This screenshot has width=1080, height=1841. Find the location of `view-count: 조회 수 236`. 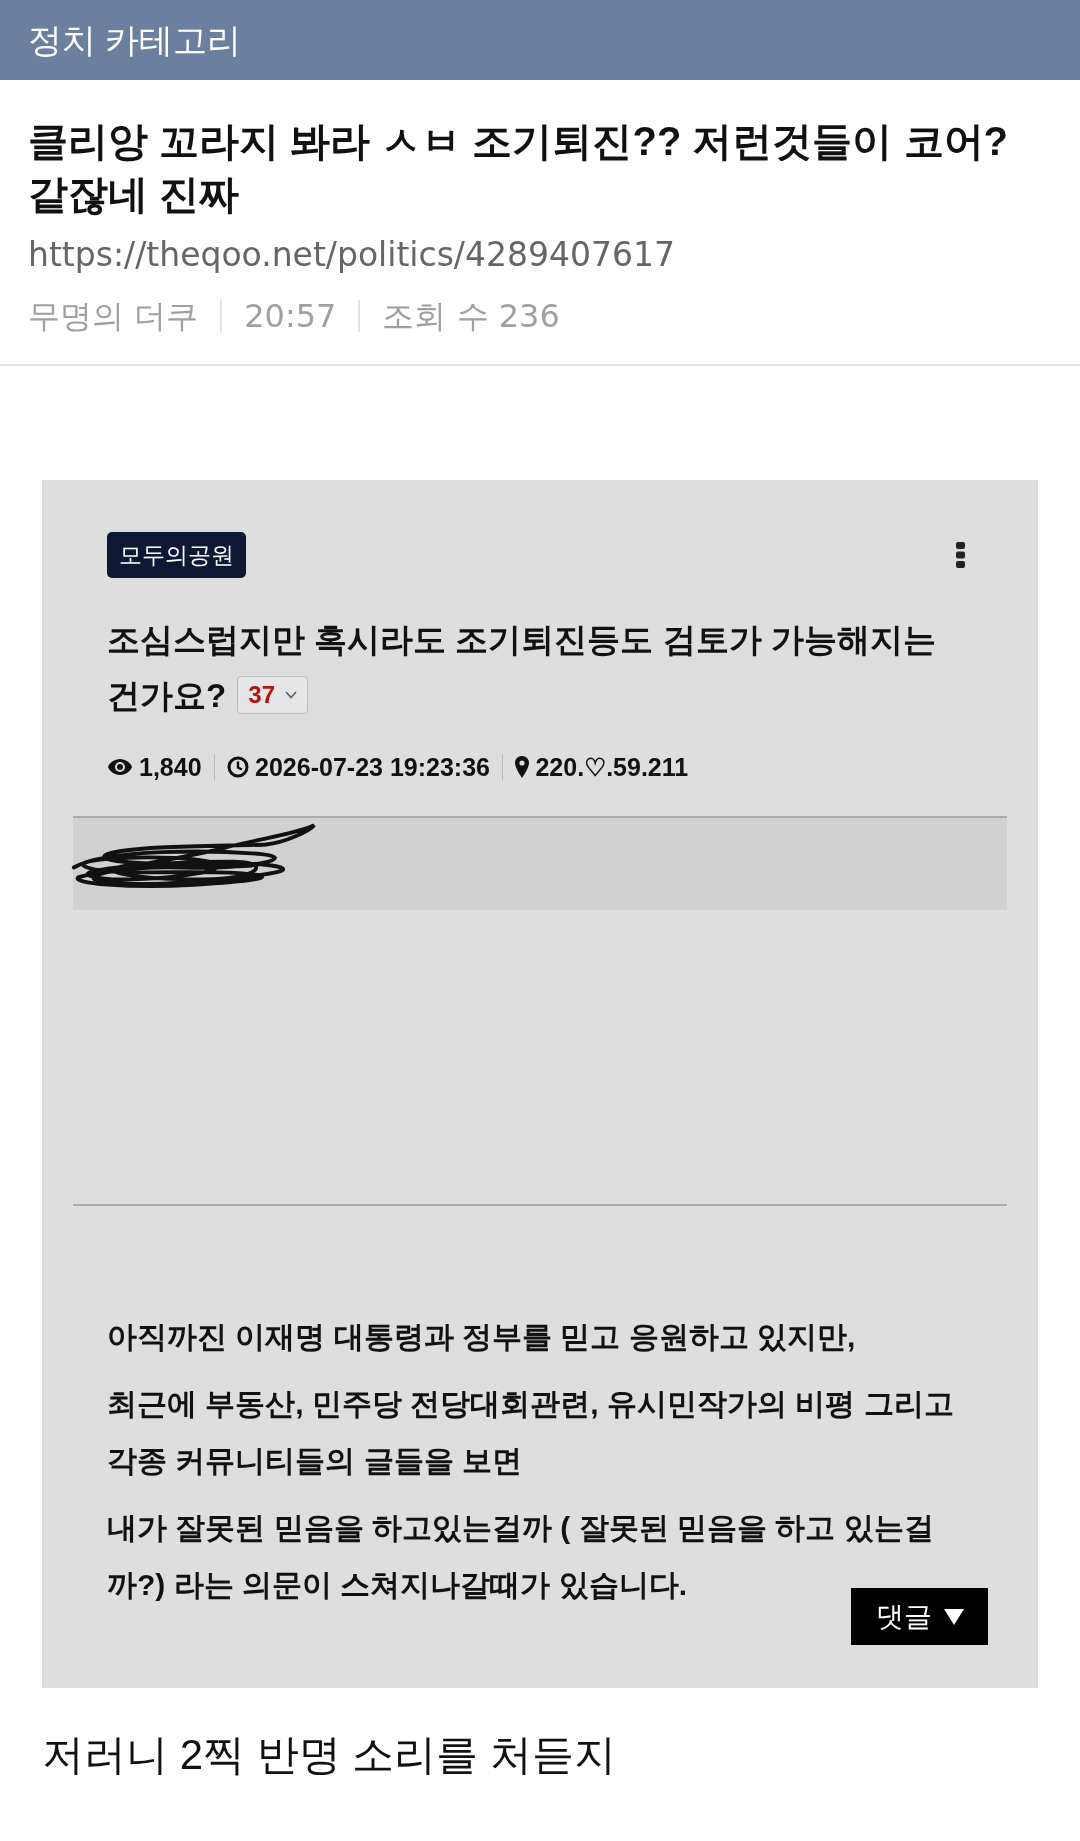

view-count: 조회 수 236 is located at coordinates (471, 316).